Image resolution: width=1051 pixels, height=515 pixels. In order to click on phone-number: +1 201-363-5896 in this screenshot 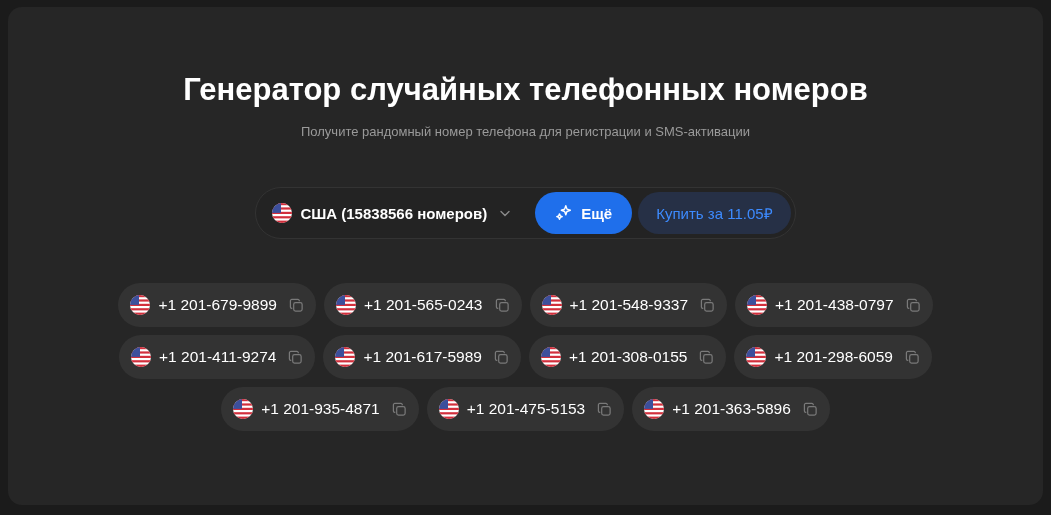, I will do `click(731, 409)`.